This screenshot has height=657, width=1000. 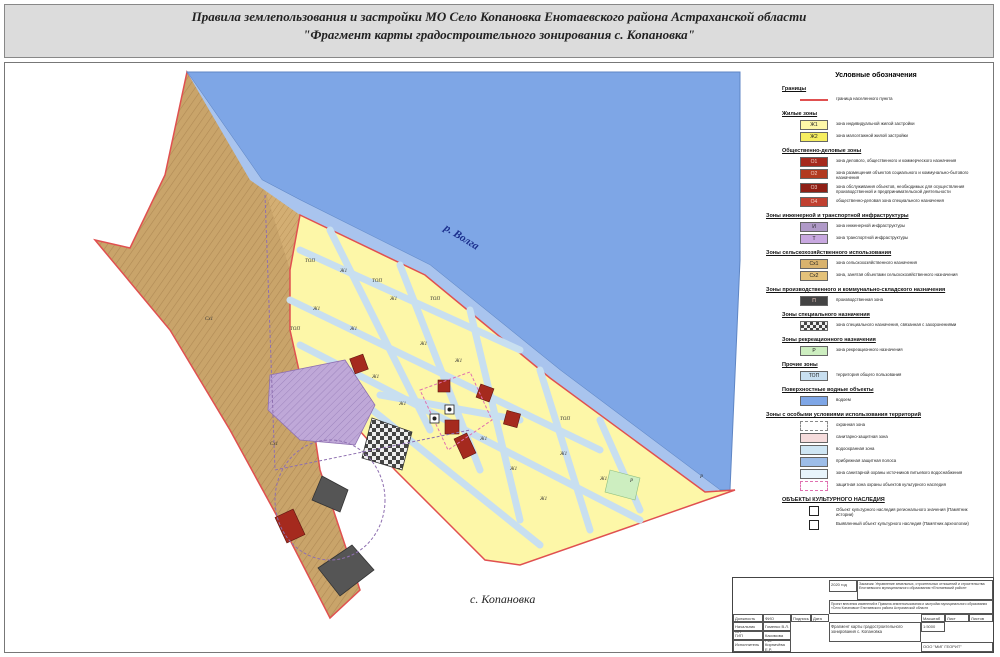 I want to click on legend-item: граница населенного пункта, so click(x=893, y=100).